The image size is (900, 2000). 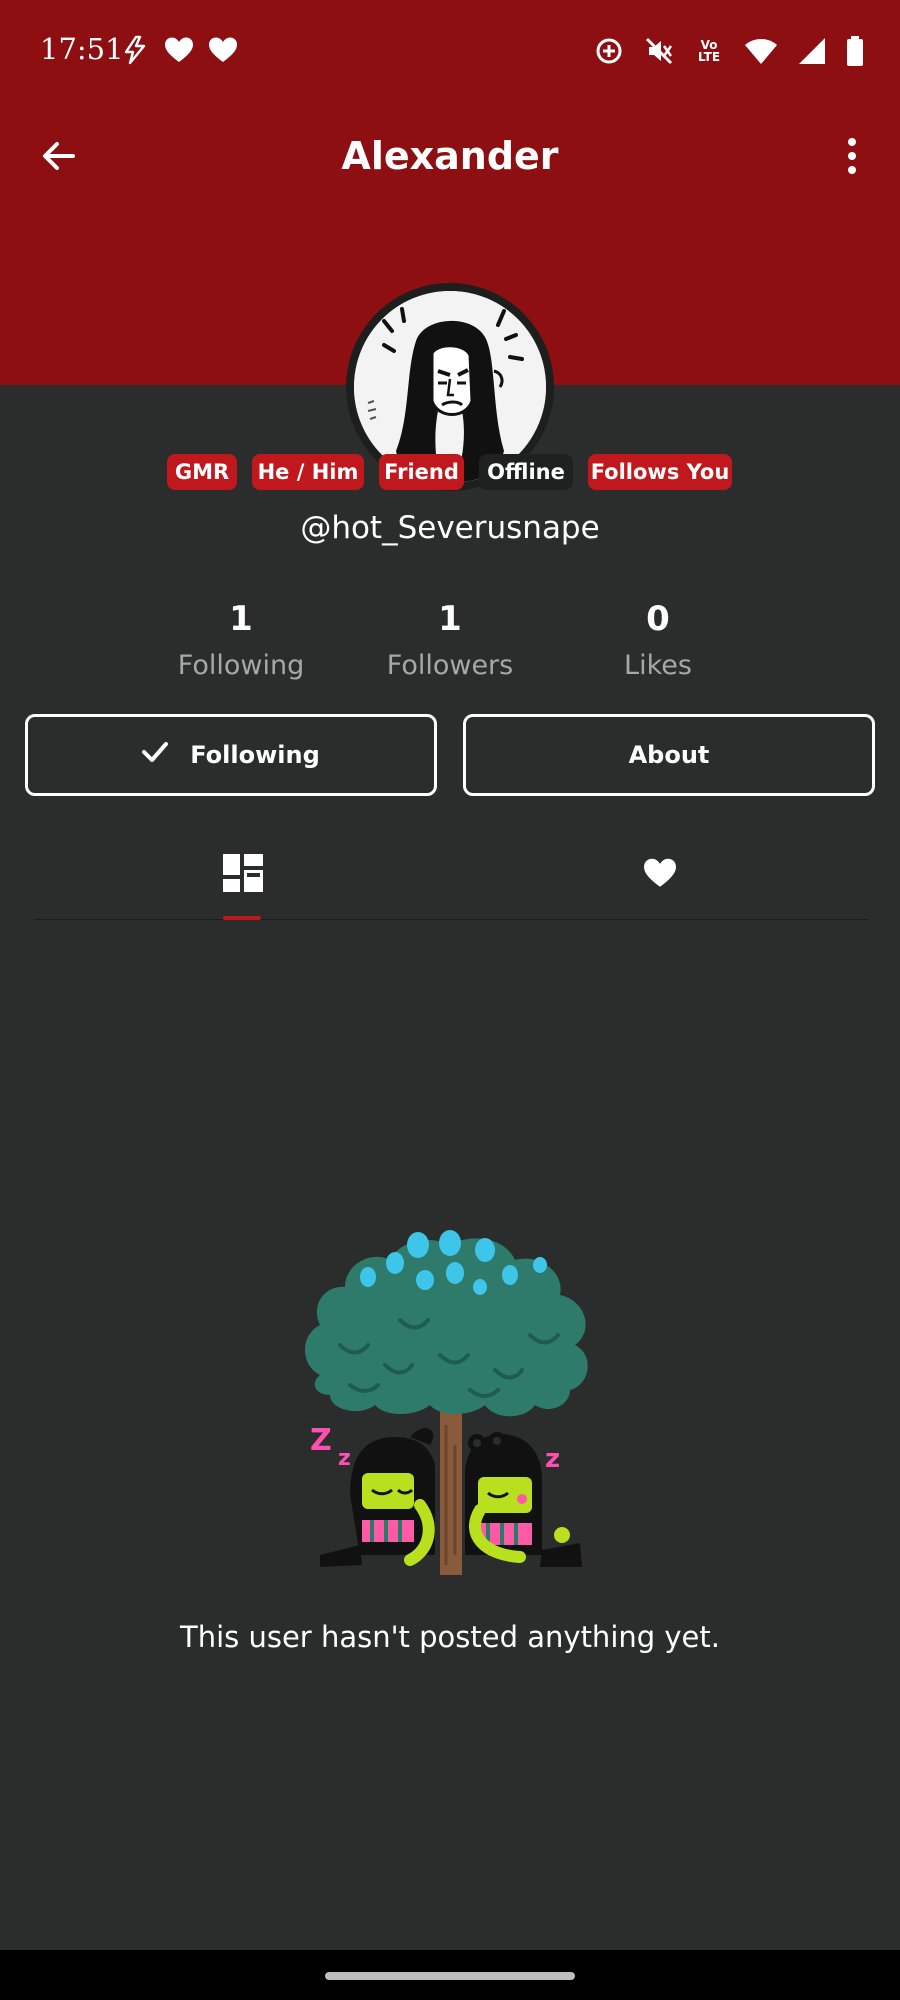 I want to click on username: @hot_Severusnape, so click(x=450, y=528).